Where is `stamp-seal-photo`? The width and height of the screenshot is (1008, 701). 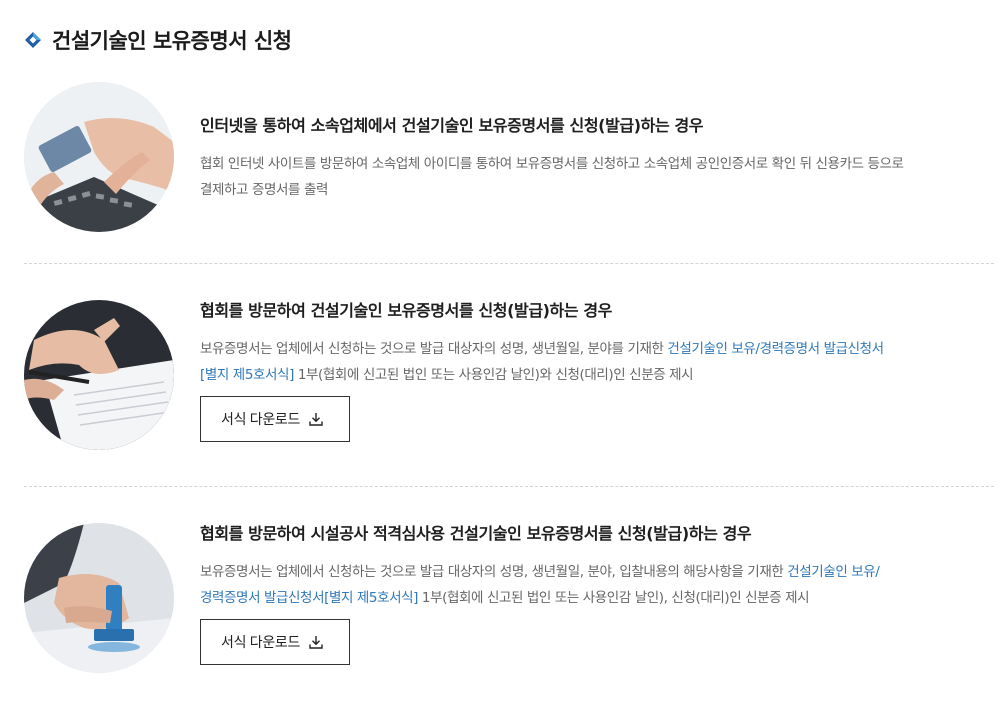
stamp-seal-photo is located at coordinates (99, 598).